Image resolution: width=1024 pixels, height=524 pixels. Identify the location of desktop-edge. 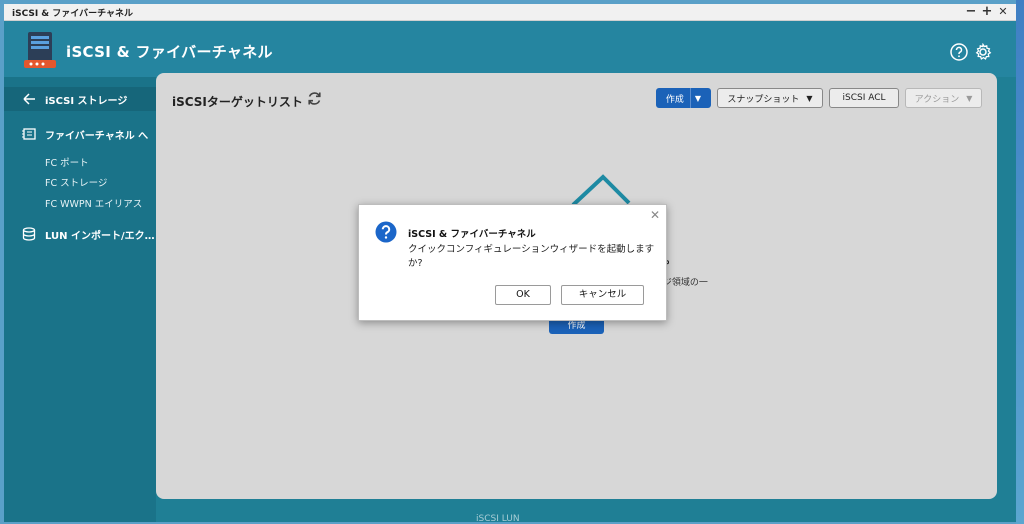
(1020, 262).